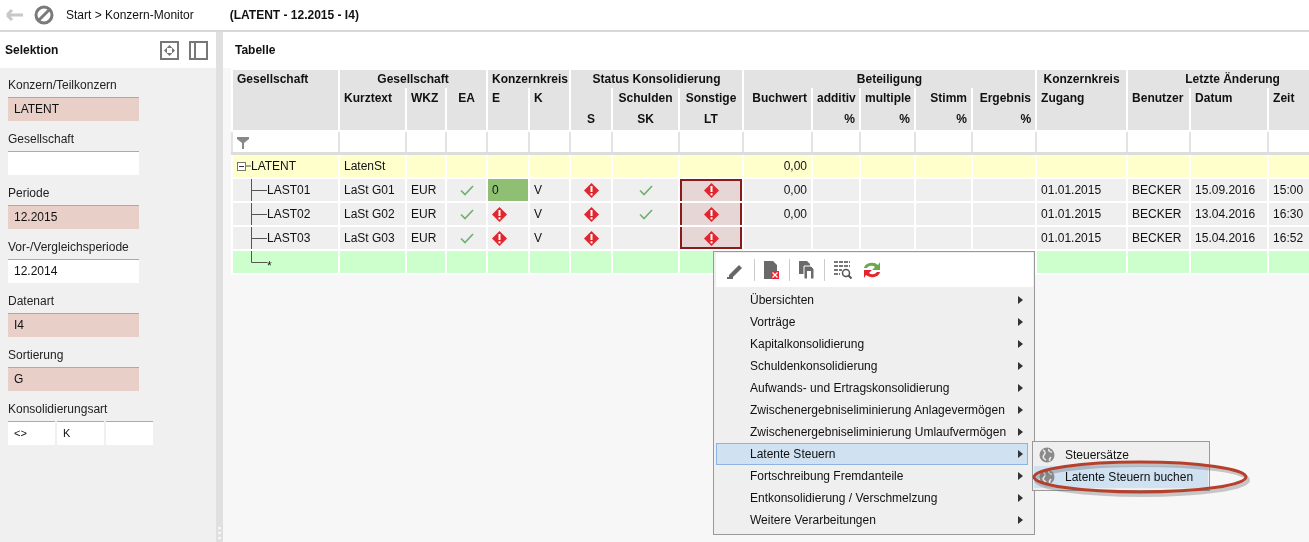 This screenshot has width=1309, height=542. I want to click on field-label: Konsolidierungsart, so click(58, 409).